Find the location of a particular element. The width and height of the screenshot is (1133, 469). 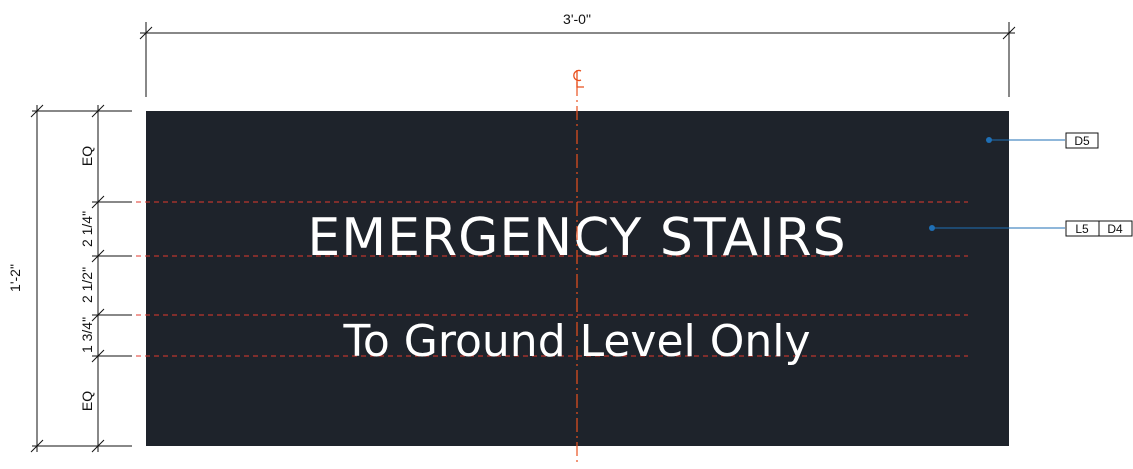

leader-dot-background is located at coordinates (989, 140).